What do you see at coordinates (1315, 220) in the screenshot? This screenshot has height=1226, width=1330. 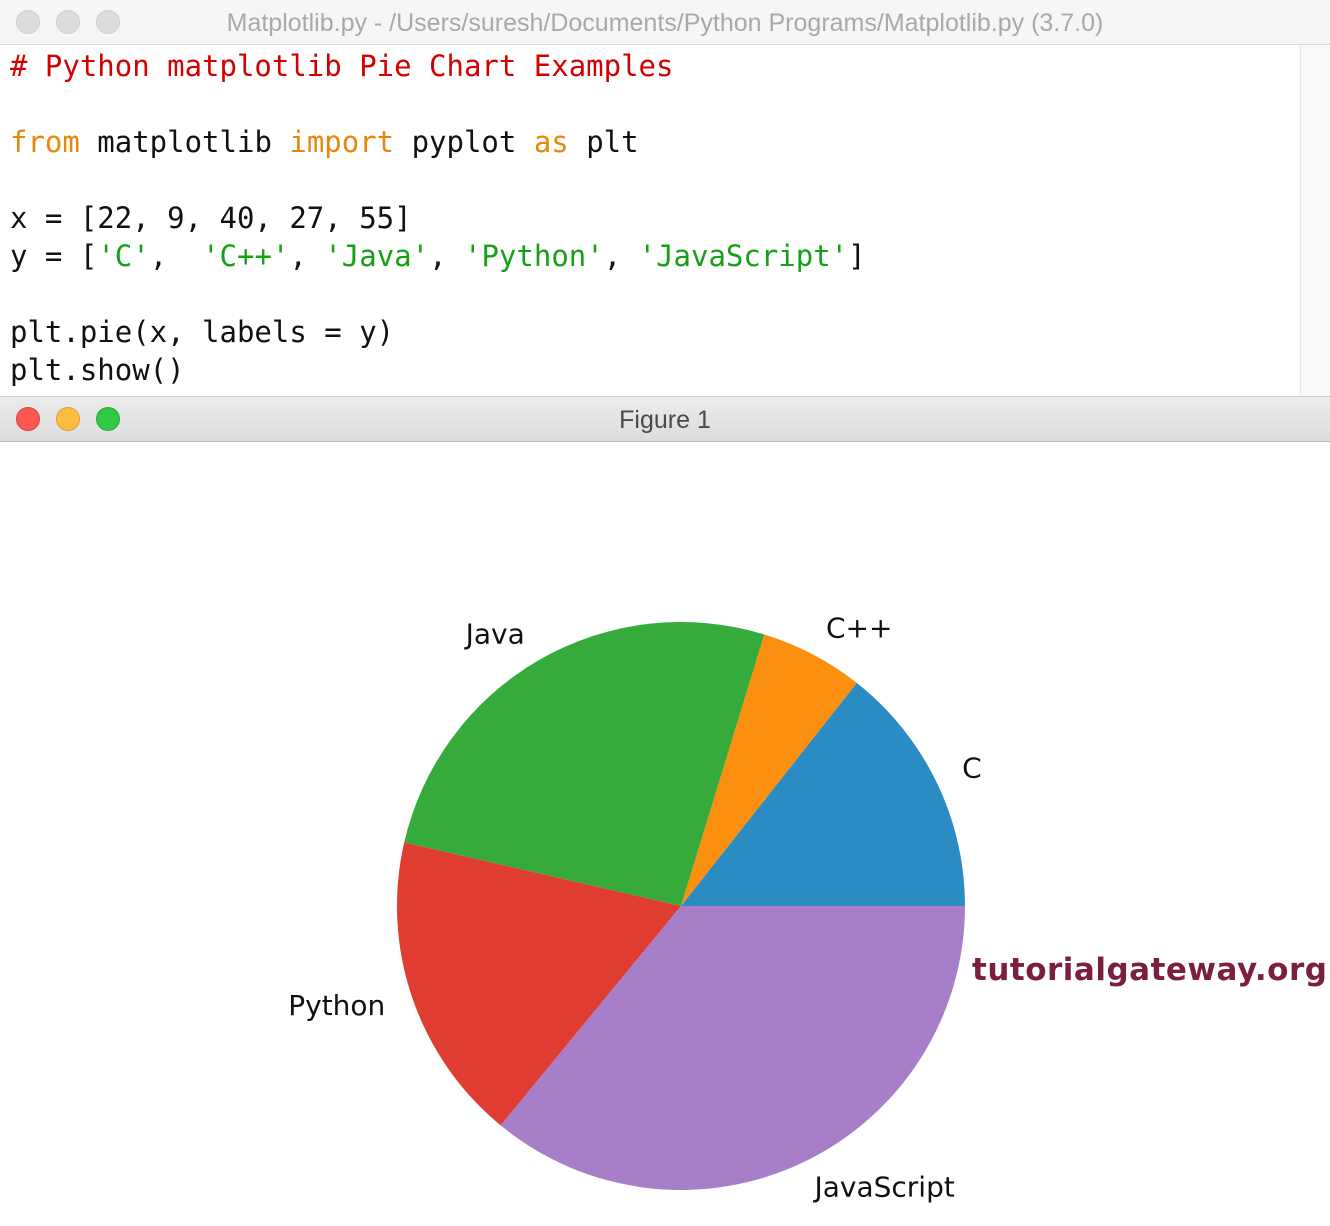 I see `editor-scrollbar` at bounding box center [1315, 220].